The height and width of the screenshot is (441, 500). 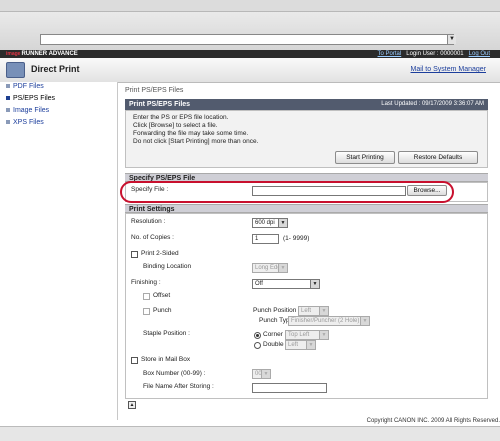 What do you see at coordinates (257, 345) in the screenshot?
I see `double-radio` at bounding box center [257, 345].